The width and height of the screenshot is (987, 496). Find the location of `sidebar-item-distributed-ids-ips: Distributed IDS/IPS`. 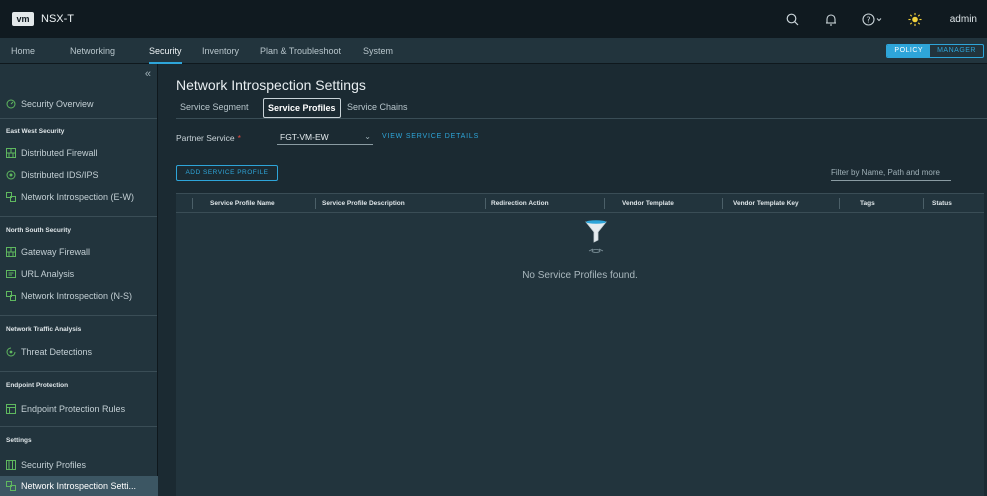

sidebar-item-distributed-ids-ips: Distributed IDS/IPS is located at coordinates (79, 175).